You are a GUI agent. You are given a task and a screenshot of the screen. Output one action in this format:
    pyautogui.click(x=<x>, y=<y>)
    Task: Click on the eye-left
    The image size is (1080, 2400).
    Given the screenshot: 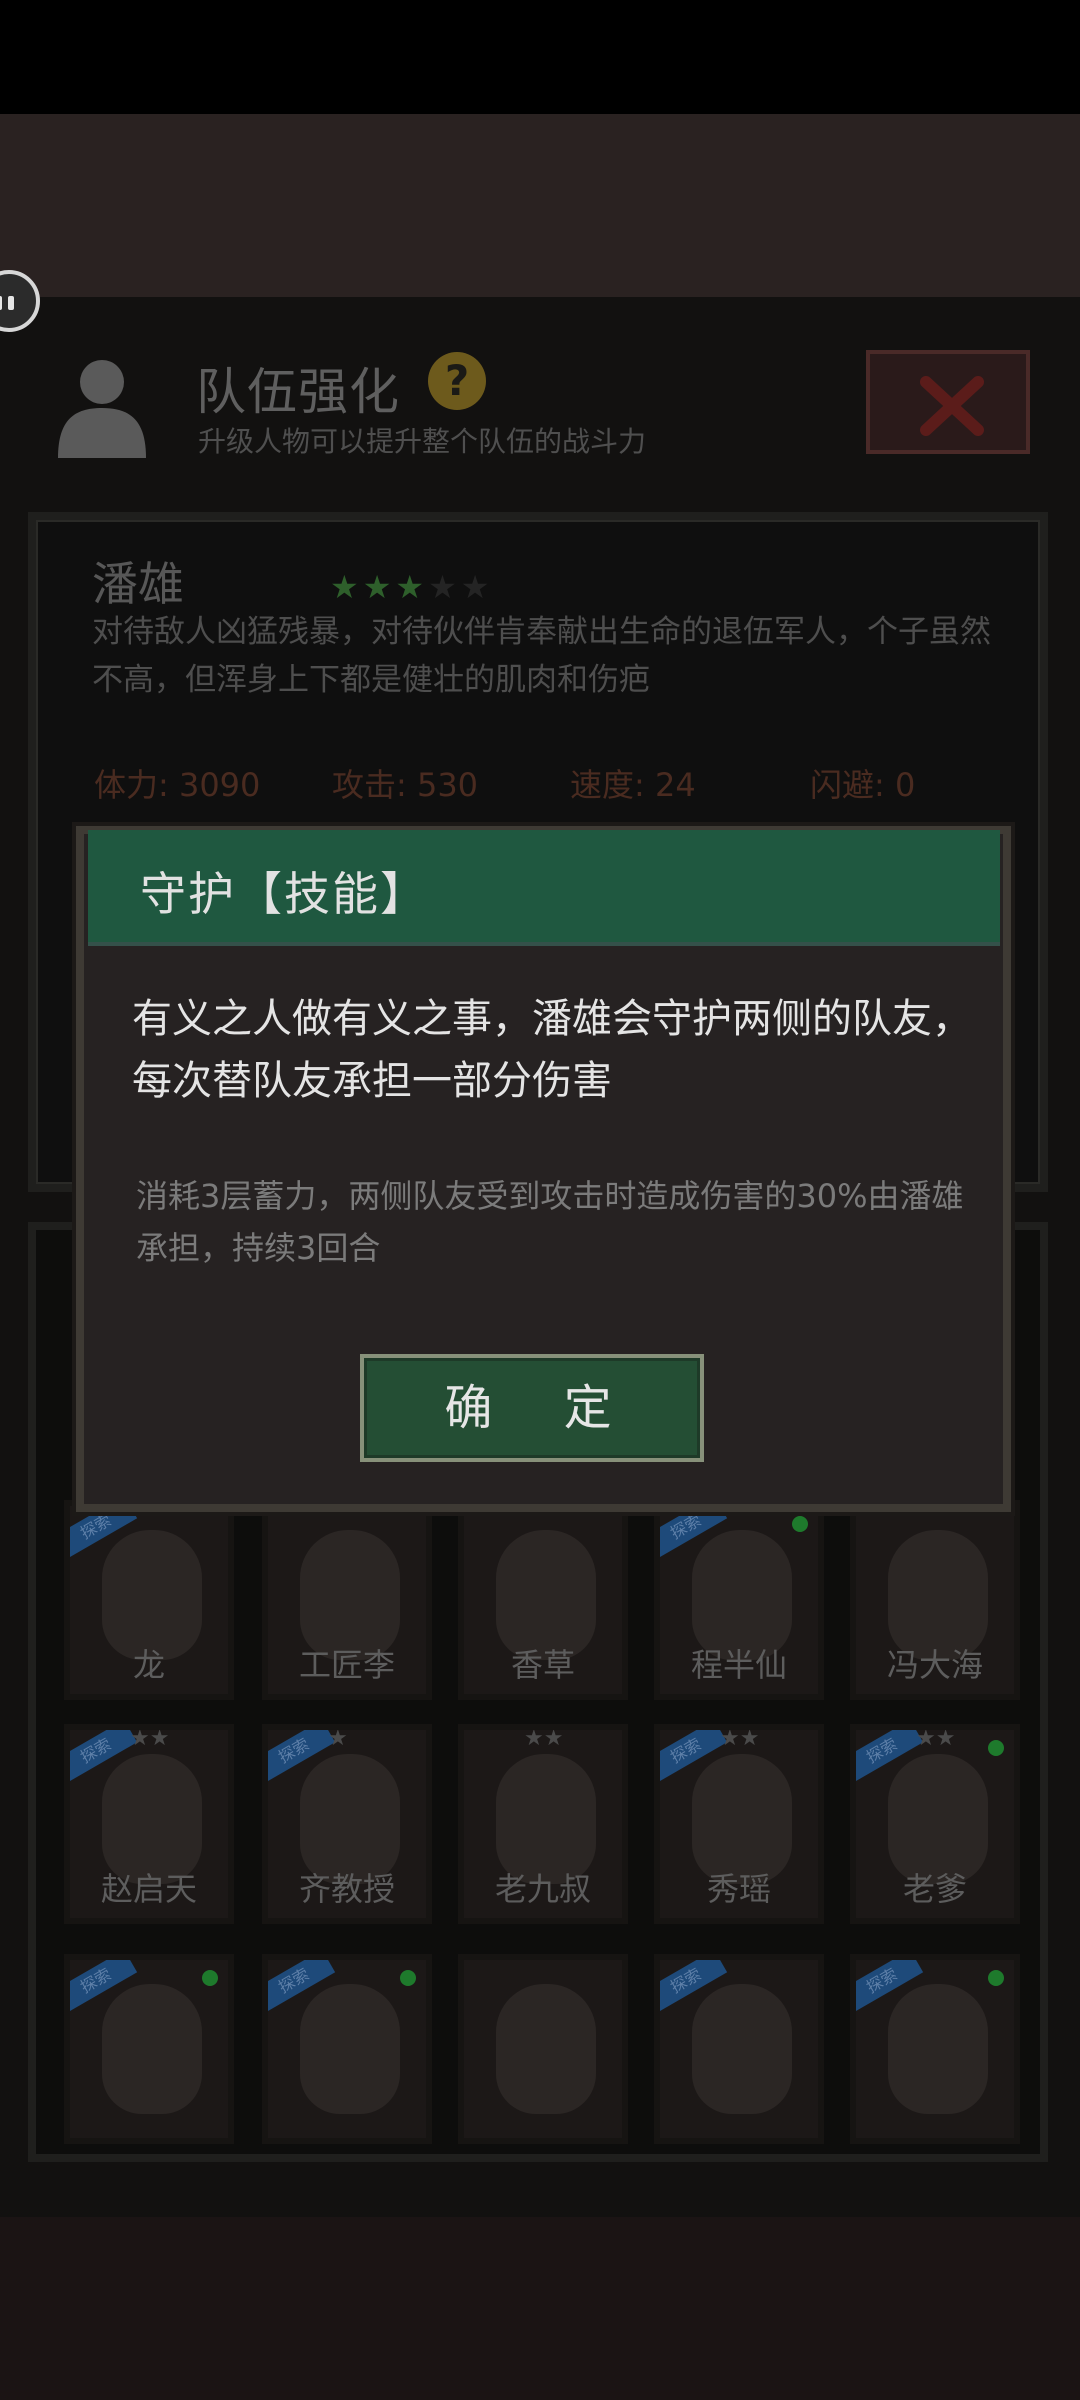 What is the action you would take?
    pyautogui.click(x=1, y=303)
    